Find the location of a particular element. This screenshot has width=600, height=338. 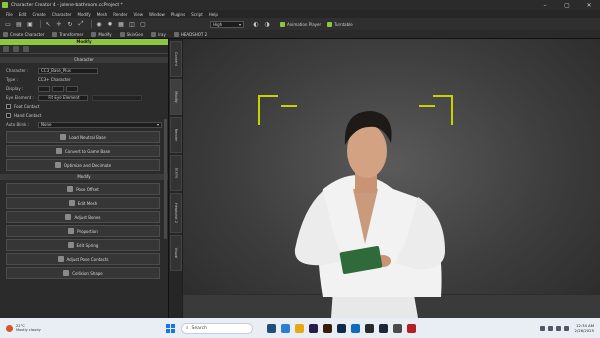

decimate-icon is located at coordinates (57, 165).